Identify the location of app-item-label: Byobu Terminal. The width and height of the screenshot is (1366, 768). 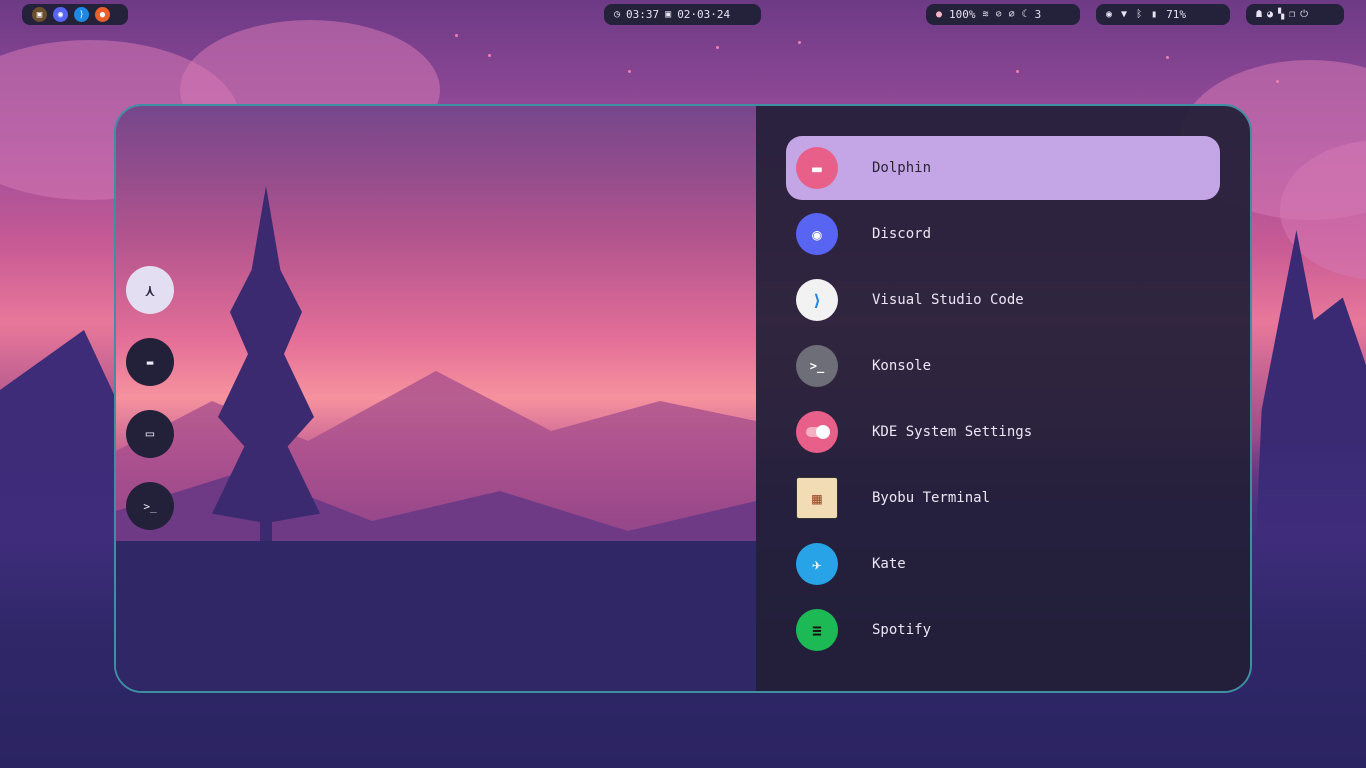
(931, 498).